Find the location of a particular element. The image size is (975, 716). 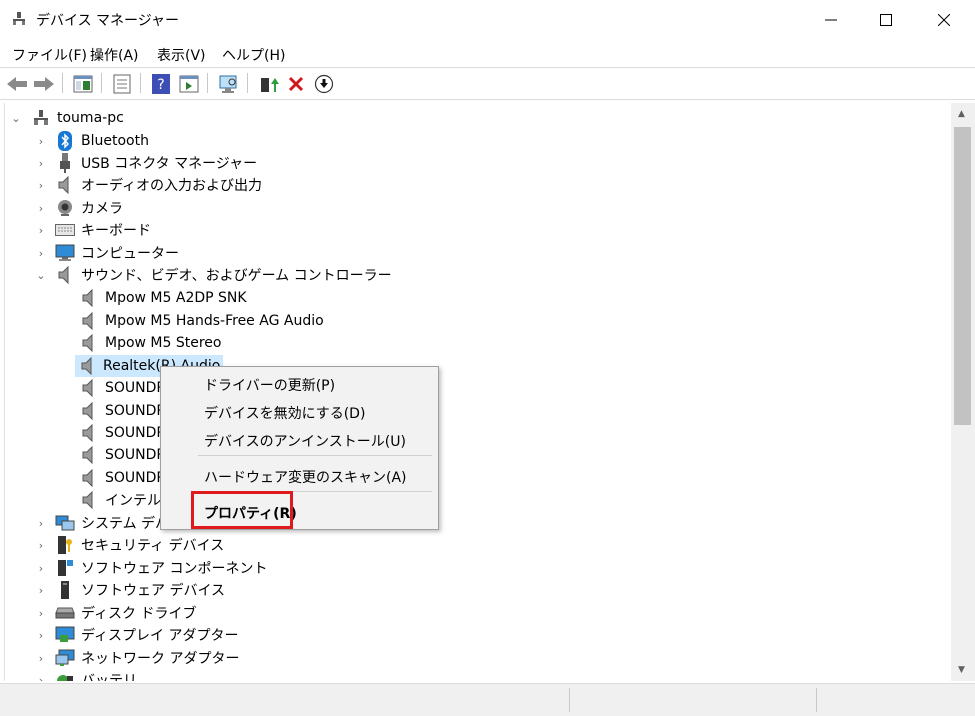

tree-item-disk-drives: › ディスク ドライブ is located at coordinates (101, 613).